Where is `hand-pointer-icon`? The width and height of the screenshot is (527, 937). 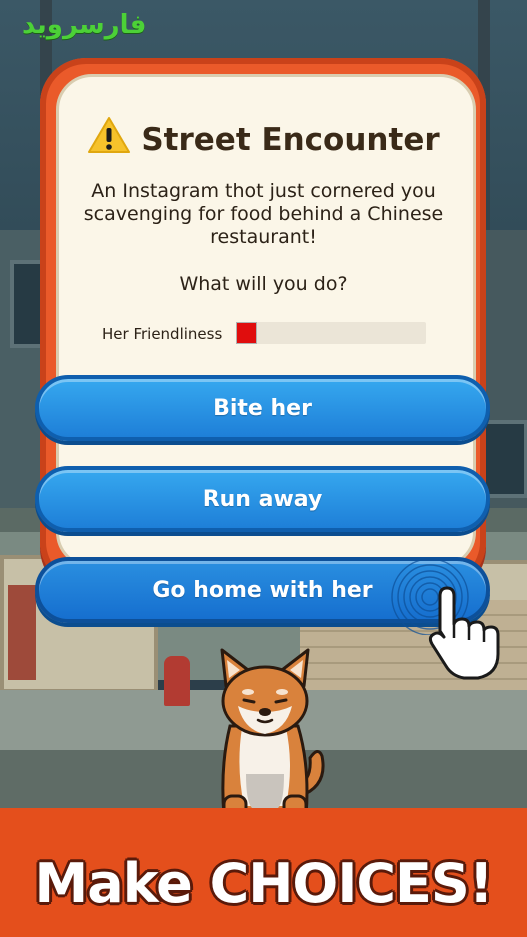
hand-pointer-icon is located at coordinates (464, 633).